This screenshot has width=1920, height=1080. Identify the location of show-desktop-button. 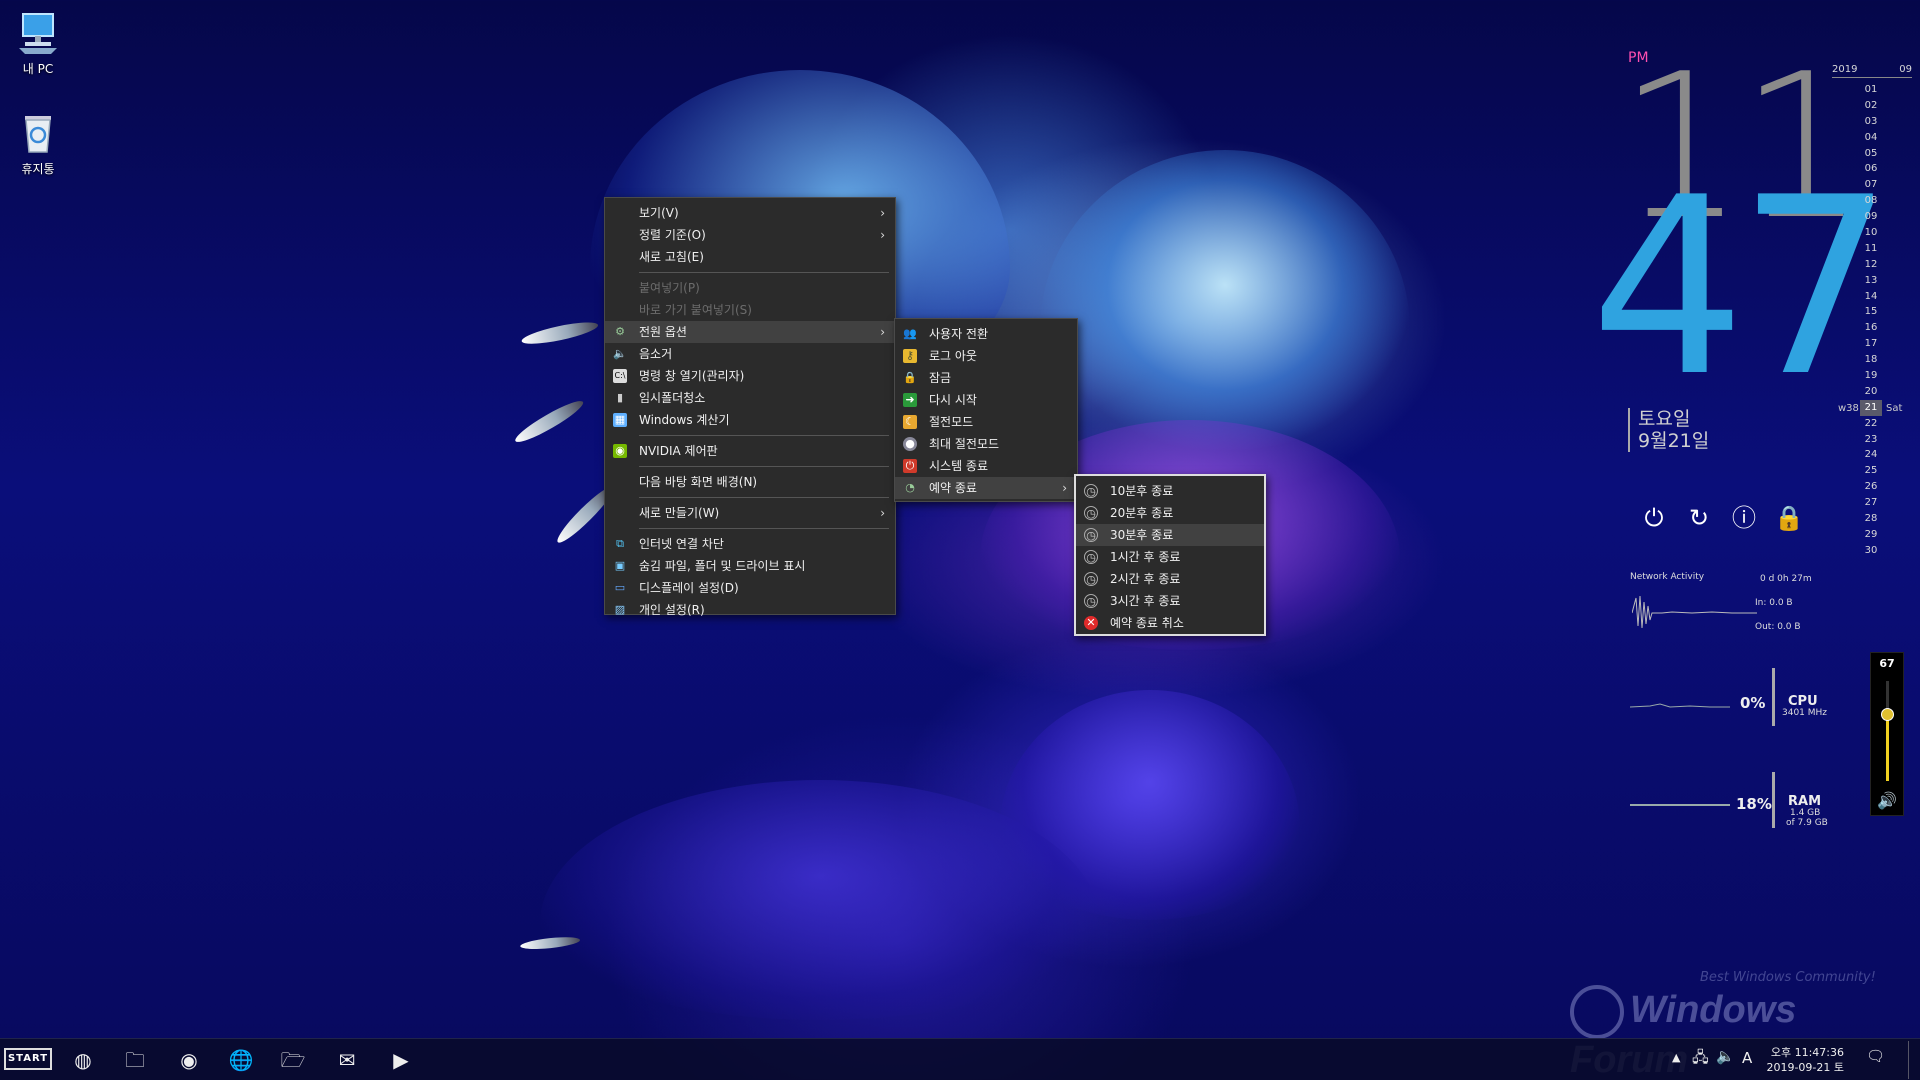
(1913, 1060).